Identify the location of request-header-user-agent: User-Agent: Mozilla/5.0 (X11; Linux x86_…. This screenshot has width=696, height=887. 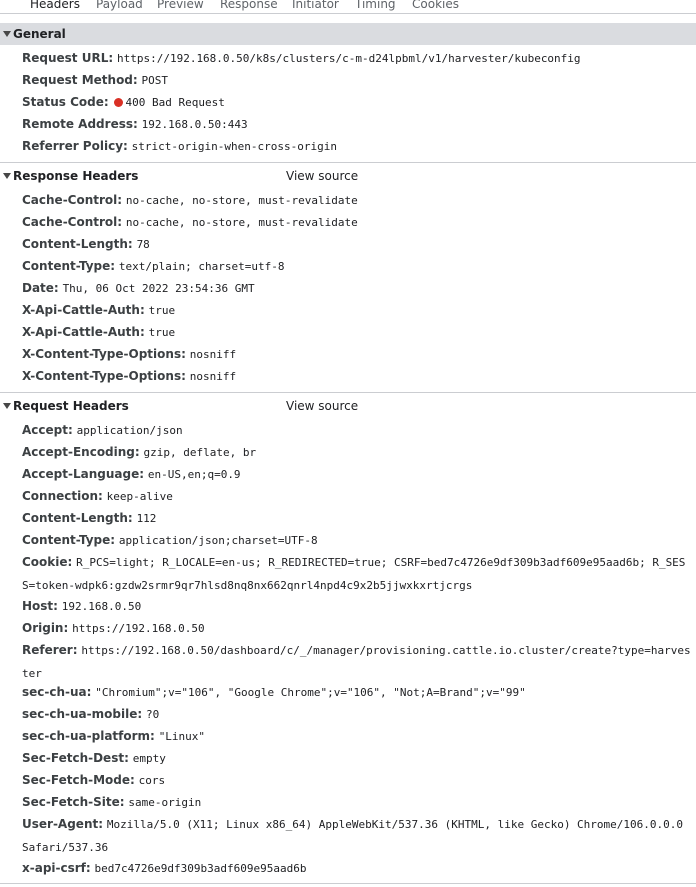
(353, 835).